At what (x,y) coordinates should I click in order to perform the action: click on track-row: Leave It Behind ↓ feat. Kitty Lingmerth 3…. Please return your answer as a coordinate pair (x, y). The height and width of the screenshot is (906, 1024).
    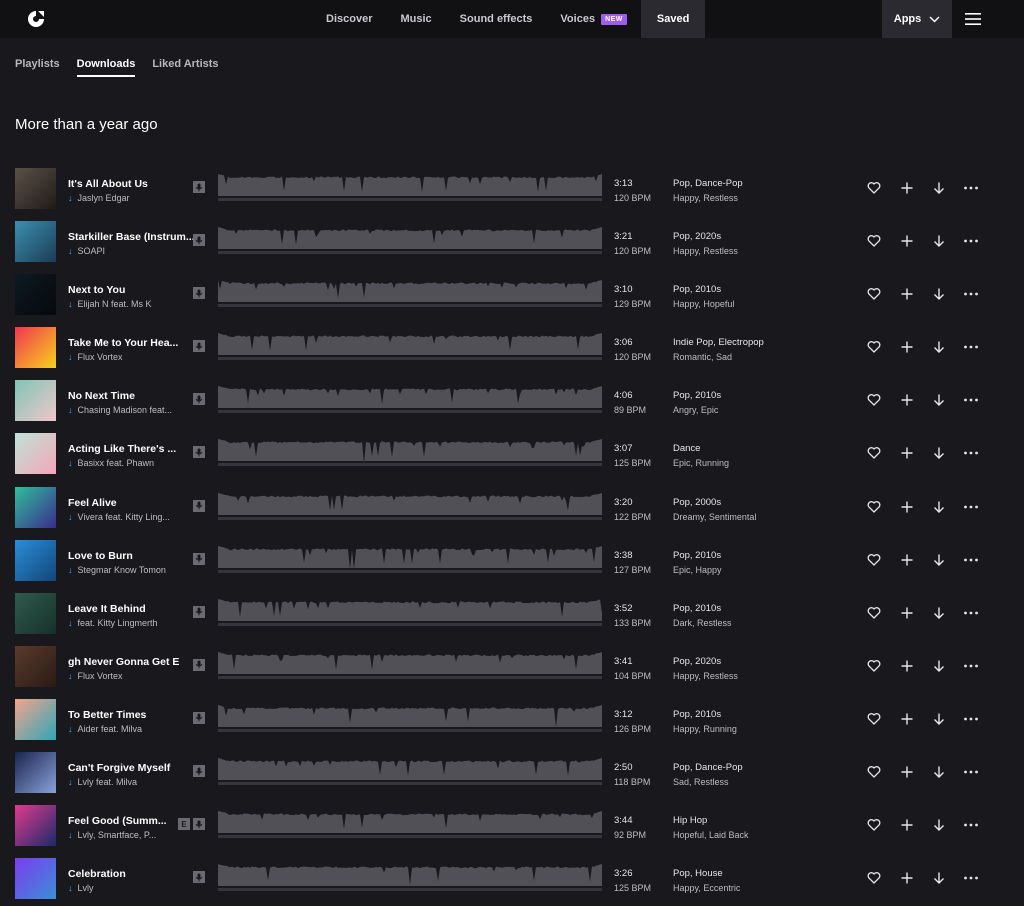
    Looking at the image, I should click on (512, 611).